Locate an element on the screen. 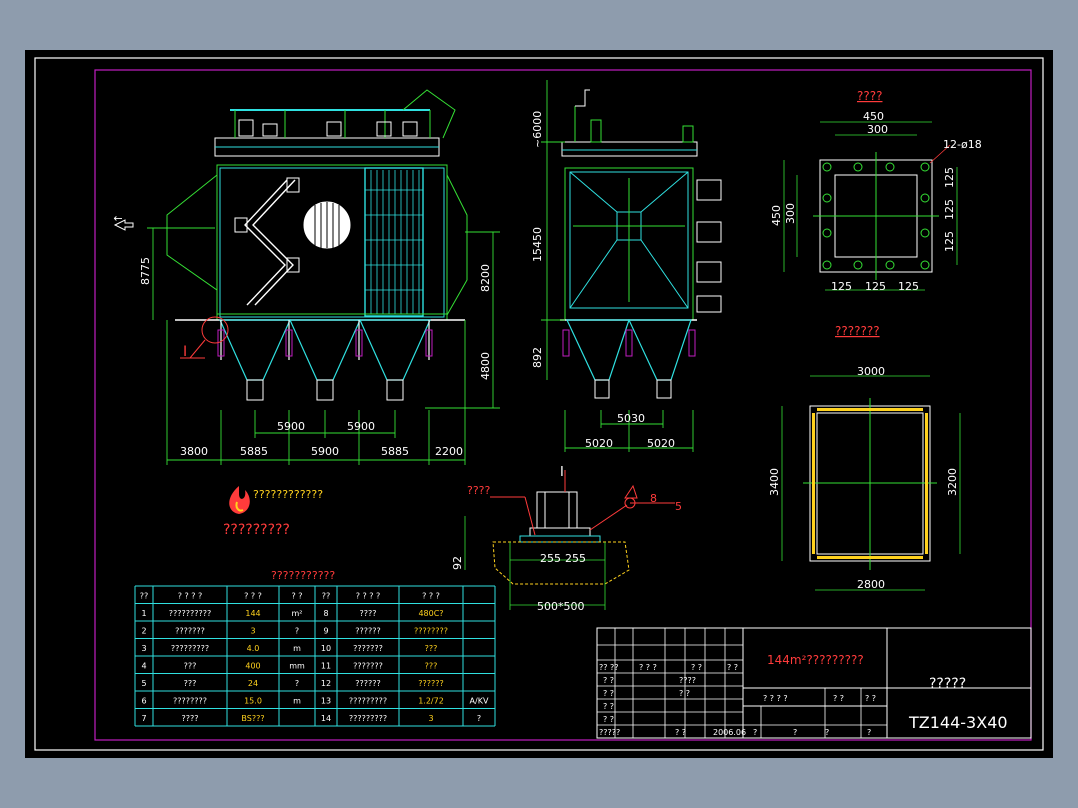 The width and height of the screenshot is (1078, 808). table-cell: 14 is located at coordinates (326, 718).